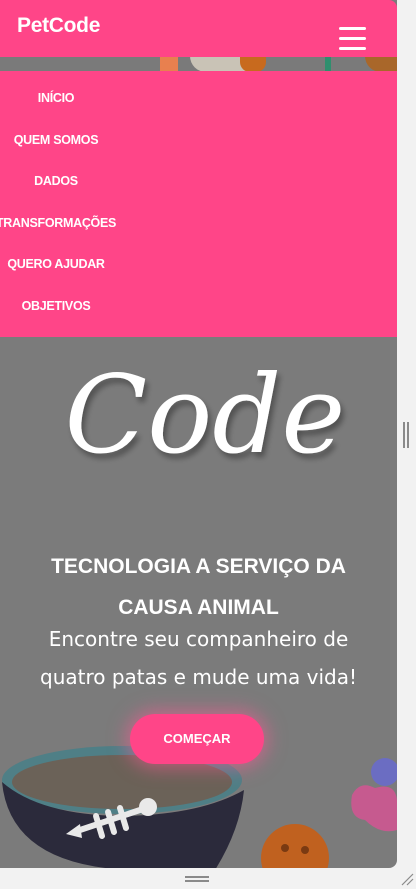 This screenshot has width=416, height=889. I want to click on hamburger-menu-icon, so click(352, 39).